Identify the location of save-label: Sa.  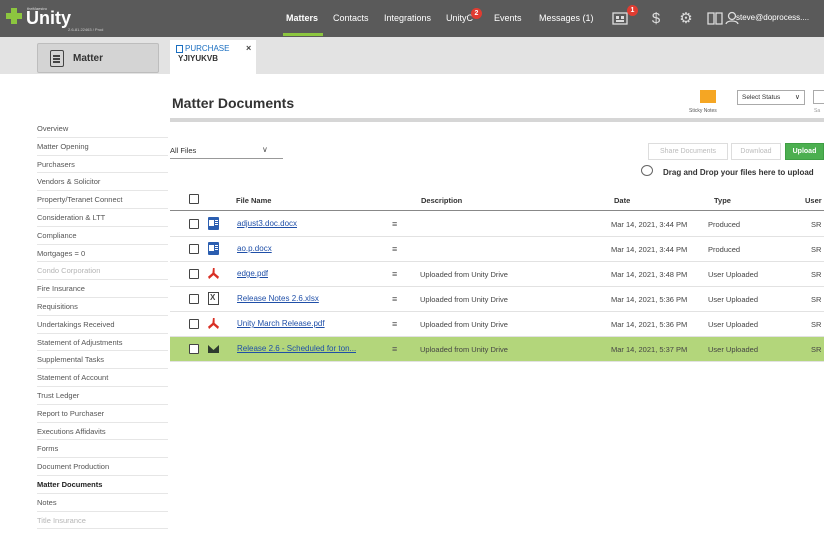
(817, 111).